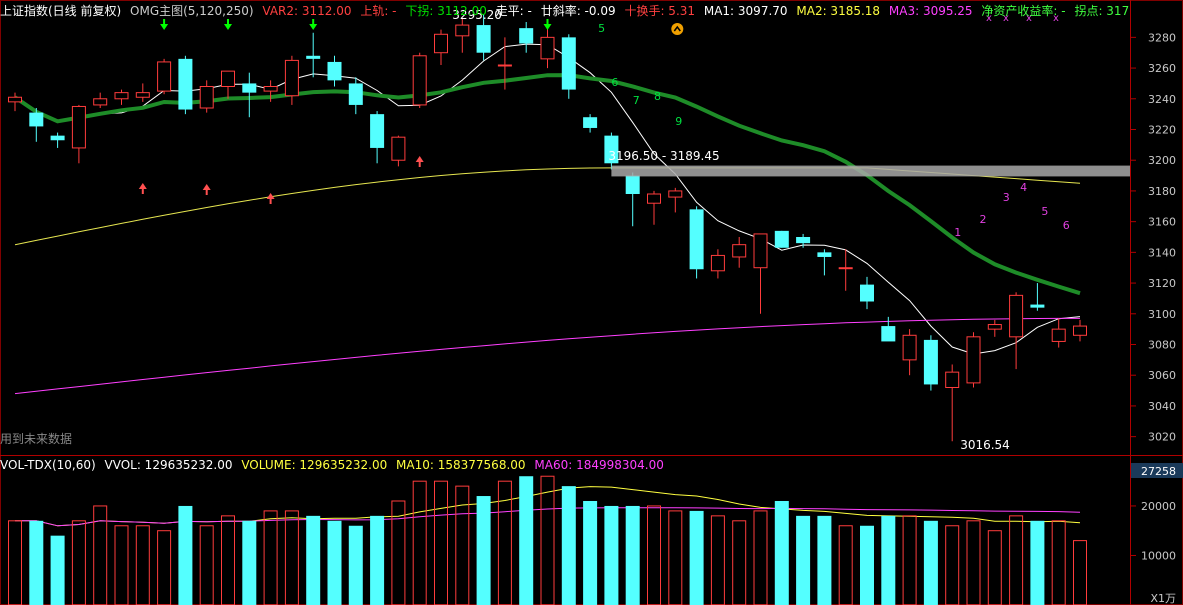  What do you see at coordinates (678, 121) in the screenshot?
I see `wave-number-green: 9` at bounding box center [678, 121].